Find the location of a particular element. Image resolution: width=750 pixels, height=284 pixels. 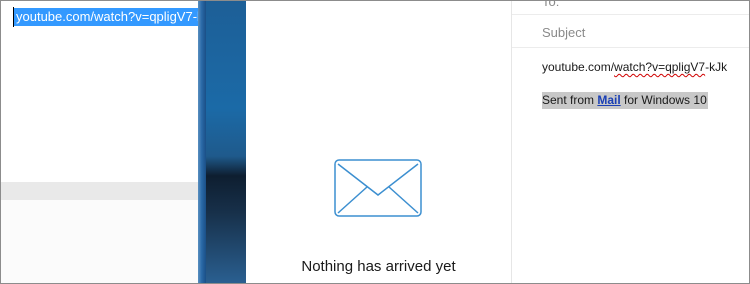

email-signature: Sent from Mail for Windows 10 is located at coordinates (625, 100).